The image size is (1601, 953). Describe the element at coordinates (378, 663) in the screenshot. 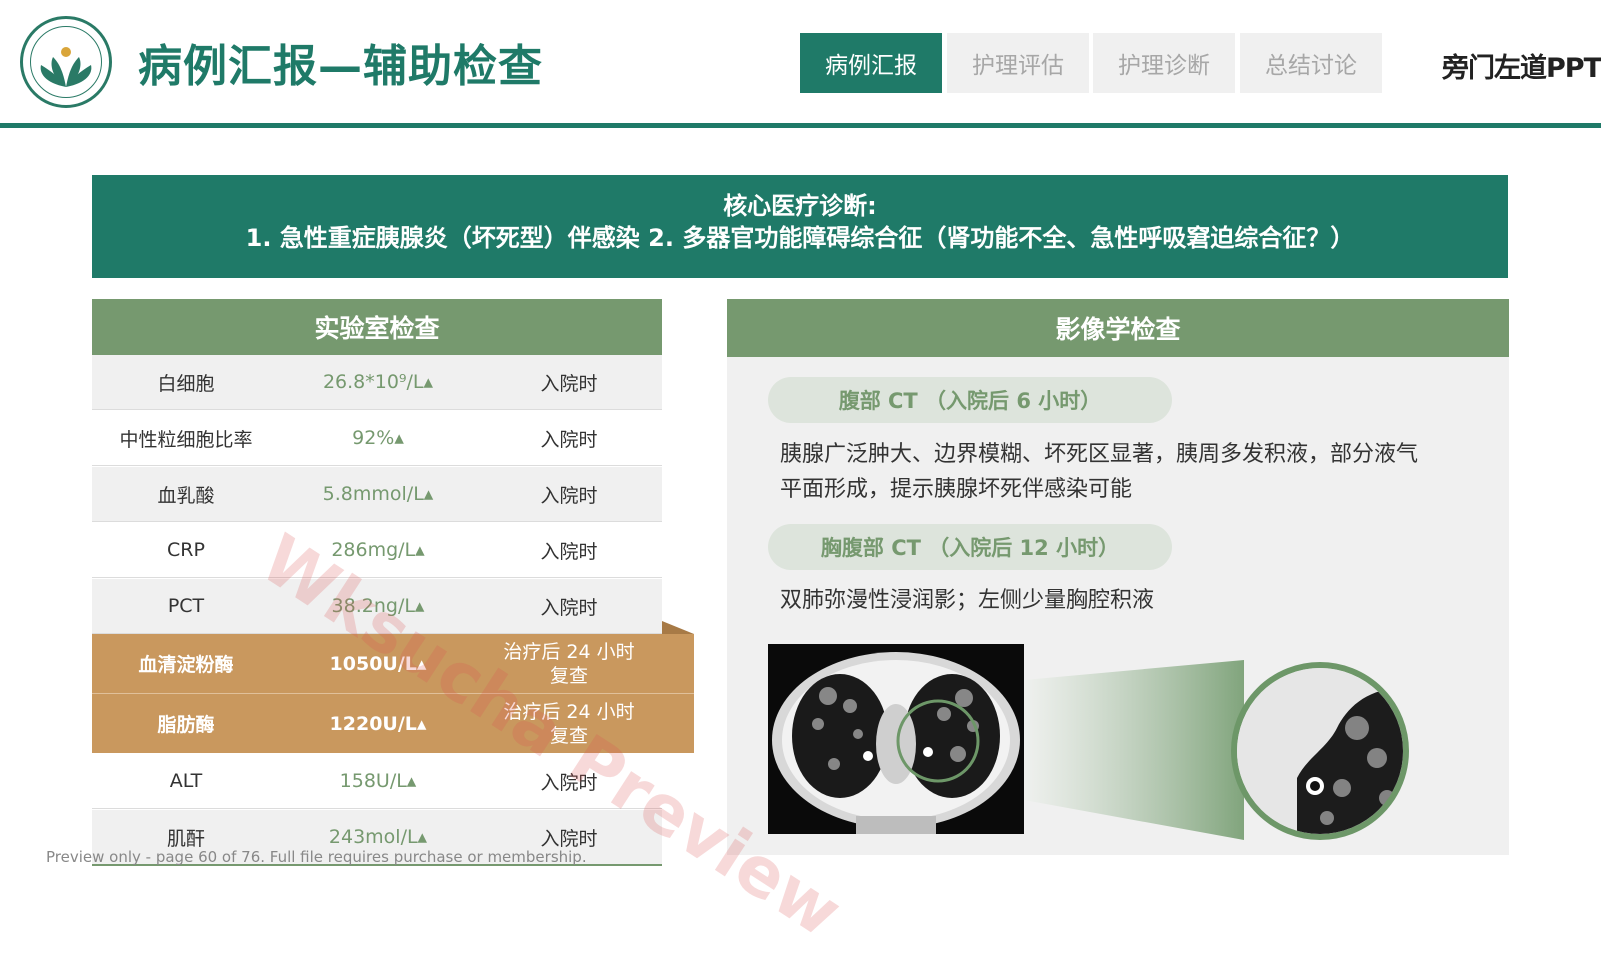

I see `lab-item-value: 1050U/L▴` at that location.